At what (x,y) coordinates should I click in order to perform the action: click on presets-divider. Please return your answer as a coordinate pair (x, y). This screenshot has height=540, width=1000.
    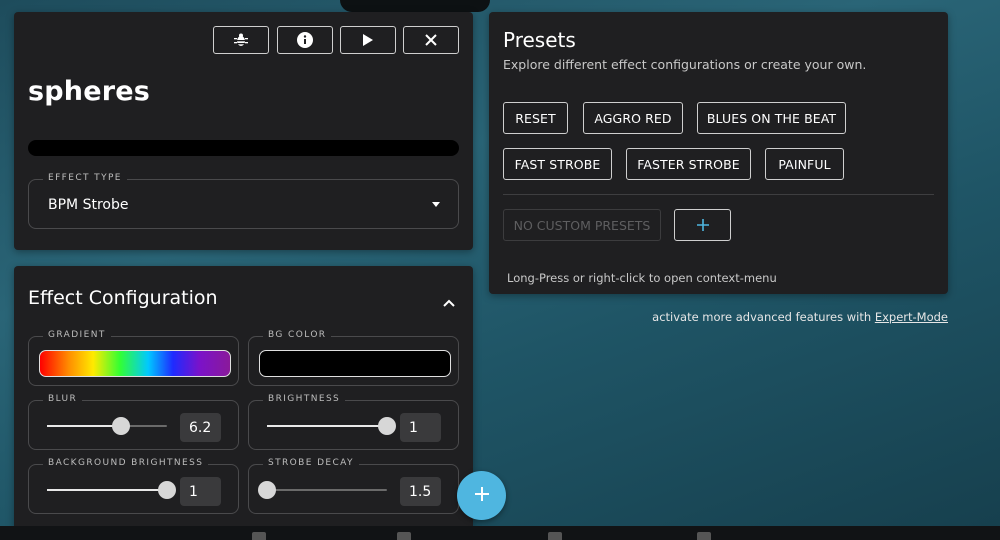
    Looking at the image, I should click on (718, 194).